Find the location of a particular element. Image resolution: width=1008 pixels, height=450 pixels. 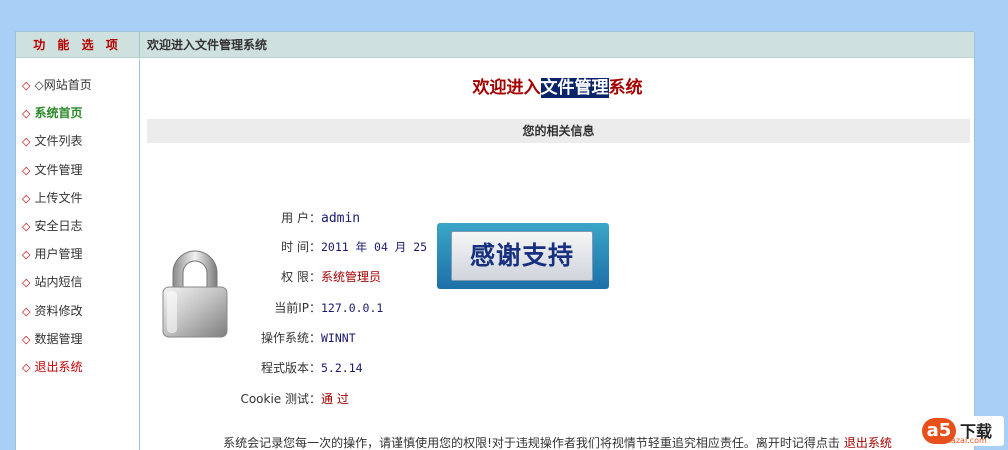

cookie-value: 通 过 is located at coordinates (335, 399).